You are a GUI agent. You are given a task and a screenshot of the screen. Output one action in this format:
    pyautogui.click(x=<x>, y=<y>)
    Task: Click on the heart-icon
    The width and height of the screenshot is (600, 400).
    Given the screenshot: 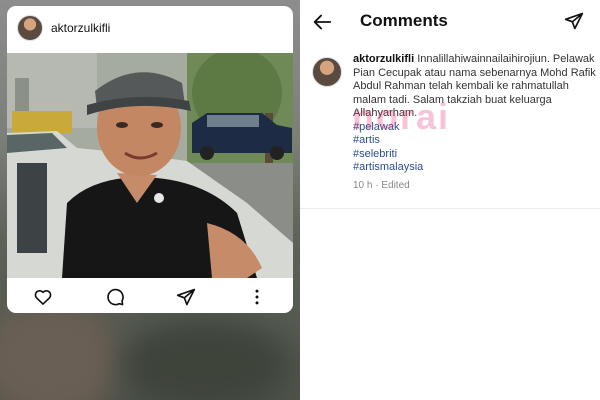 What is the action you would take?
    pyautogui.click(x=43, y=297)
    